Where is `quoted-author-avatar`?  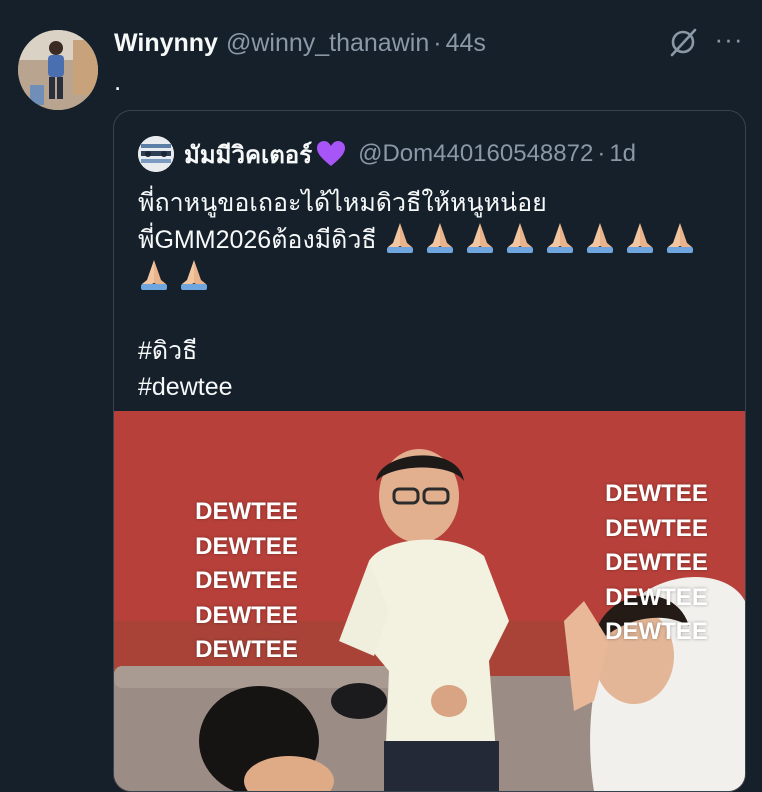
quoted-author-avatar is located at coordinates (156, 154).